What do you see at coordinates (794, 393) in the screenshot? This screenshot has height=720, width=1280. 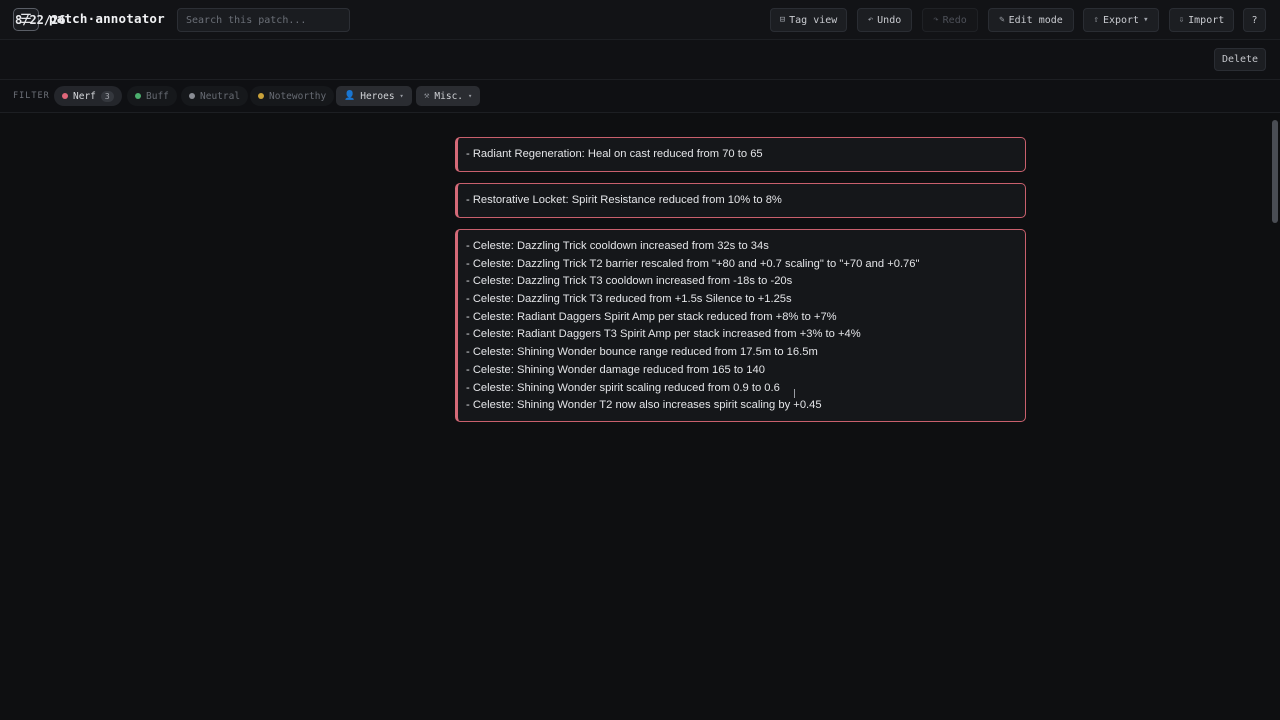 I see `text-cursor-icon` at bounding box center [794, 393].